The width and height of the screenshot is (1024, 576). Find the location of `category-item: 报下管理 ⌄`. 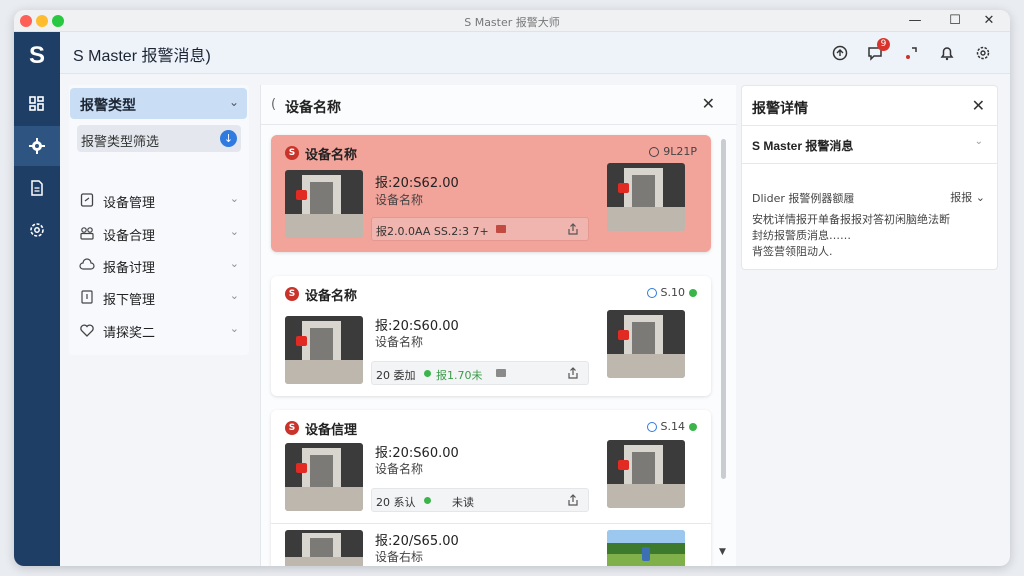

category-item: 报下管理 ⌄ is located at coordinates (159, 297).